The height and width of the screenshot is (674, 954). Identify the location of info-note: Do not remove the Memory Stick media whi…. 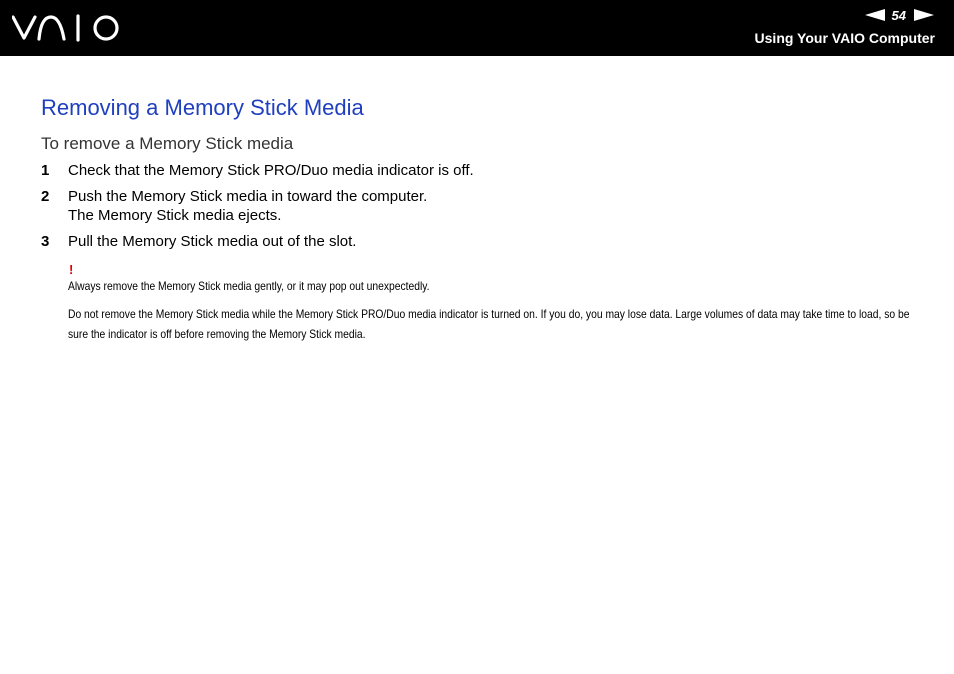
(489, 324).